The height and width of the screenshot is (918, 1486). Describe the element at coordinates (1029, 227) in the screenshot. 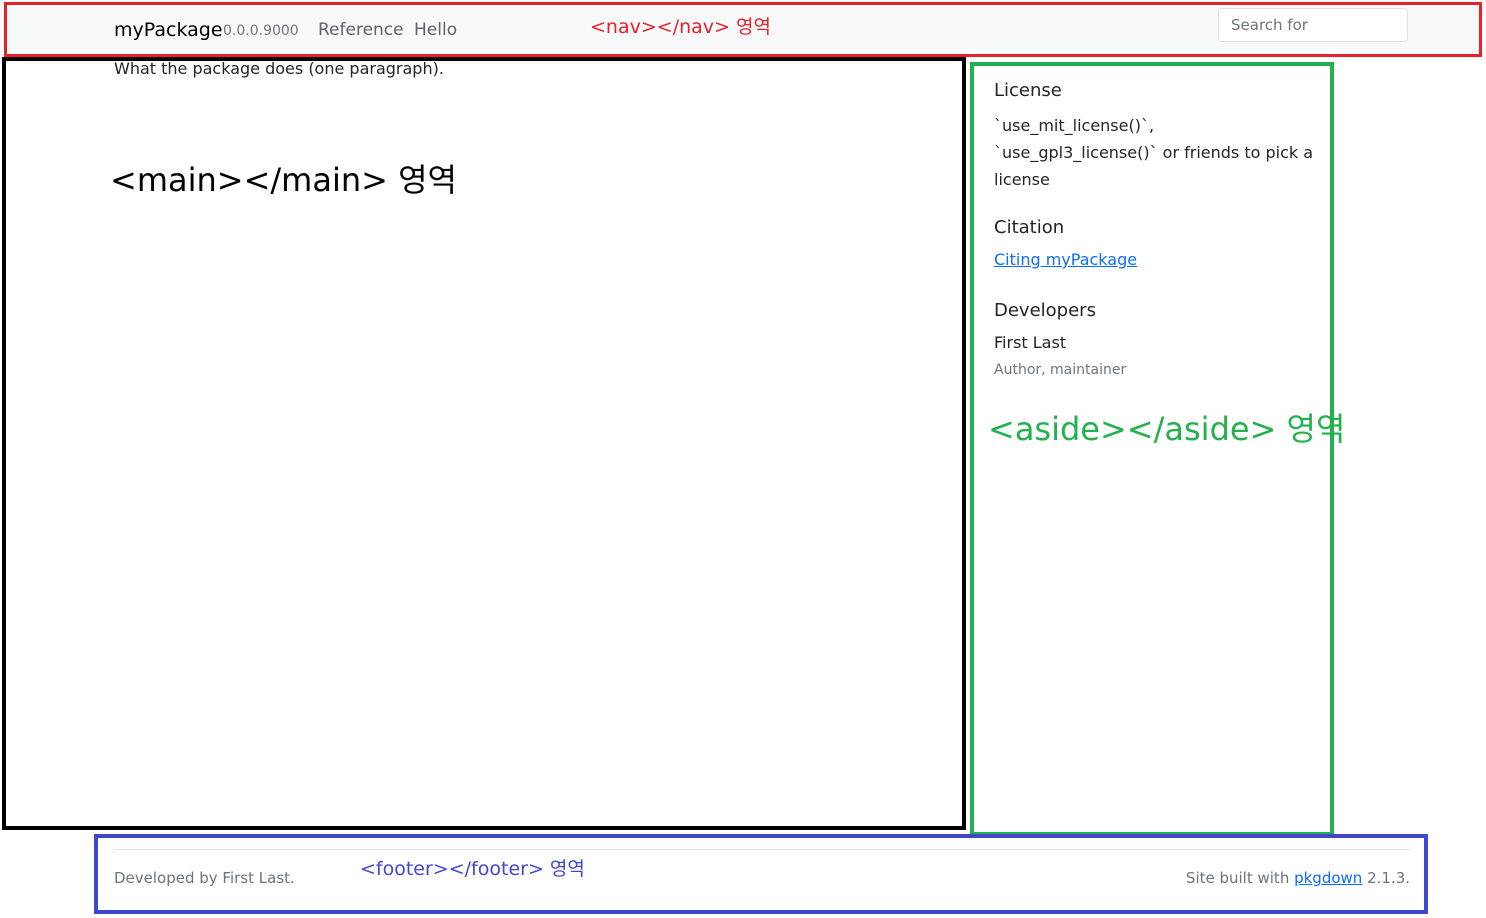

I see `citation-heading: Citation` at that location.